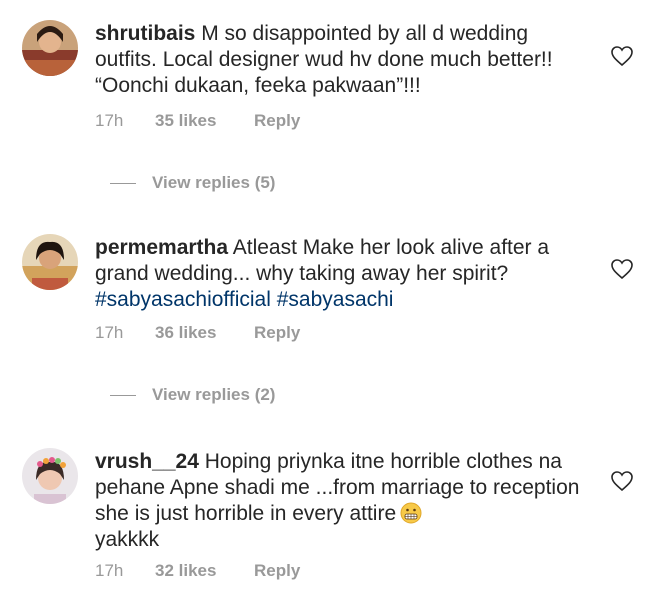 The width and height of the screenshot is (670, 598). What do you see at coordinates (214, 182) in the screenshot?
I see `view-replies-label: View replies (5)` at bounding box center [214, 182].